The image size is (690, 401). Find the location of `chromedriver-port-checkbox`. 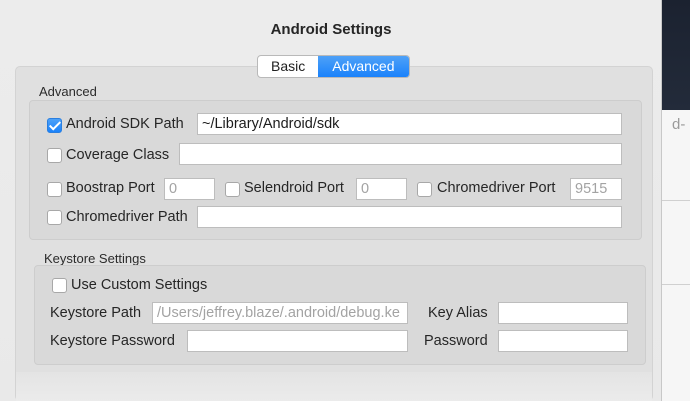

chromedriver-port-checkbox is located at coordinates (424, 189).